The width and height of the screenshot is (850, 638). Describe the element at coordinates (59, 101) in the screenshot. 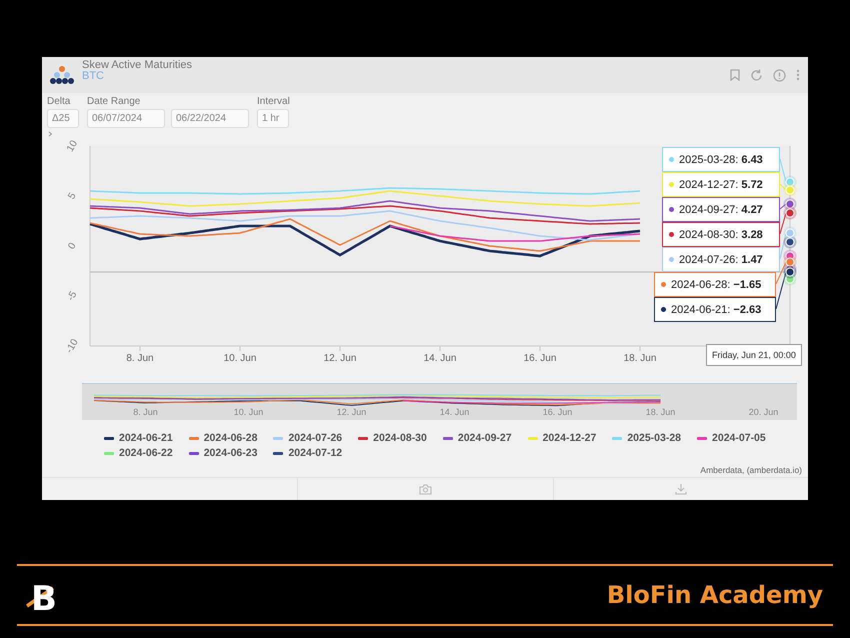

I see `field-label: Delta` at that location.